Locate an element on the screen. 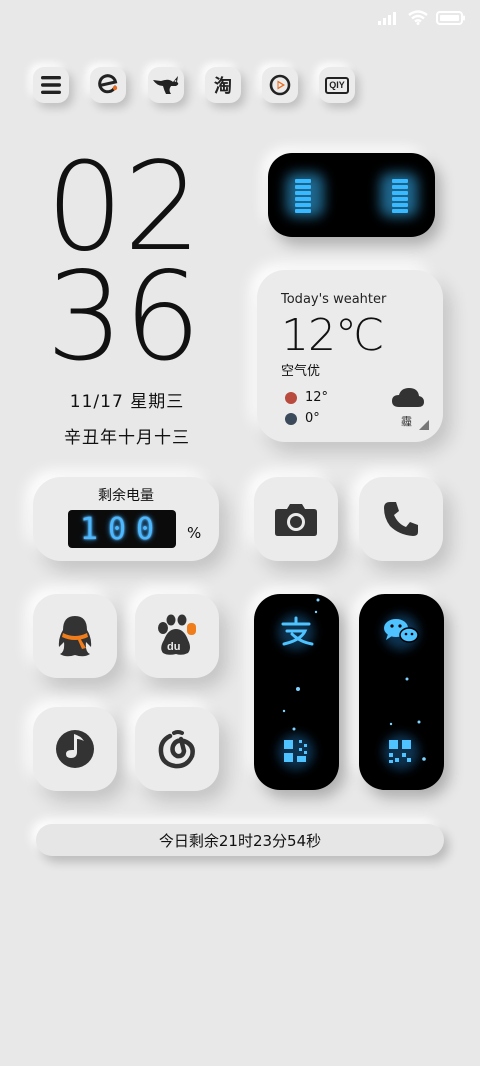 This screenshot has width=480, height=1066. alipay-widget is located at coordinates (296, 692).